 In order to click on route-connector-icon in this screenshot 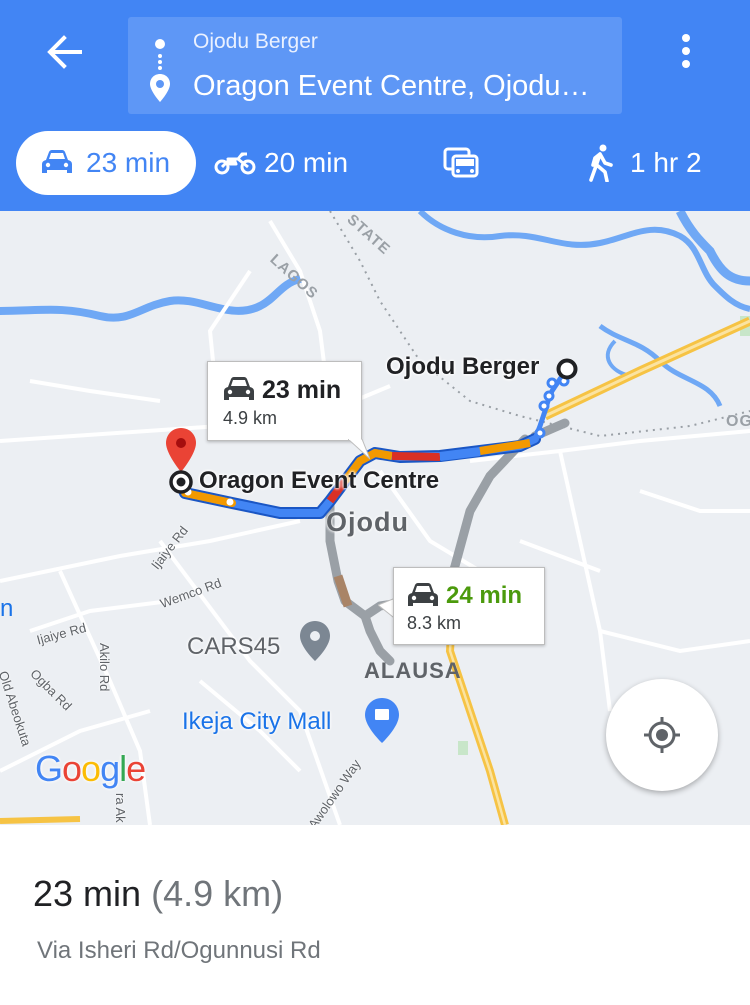, I will do `click(160, 62)`.